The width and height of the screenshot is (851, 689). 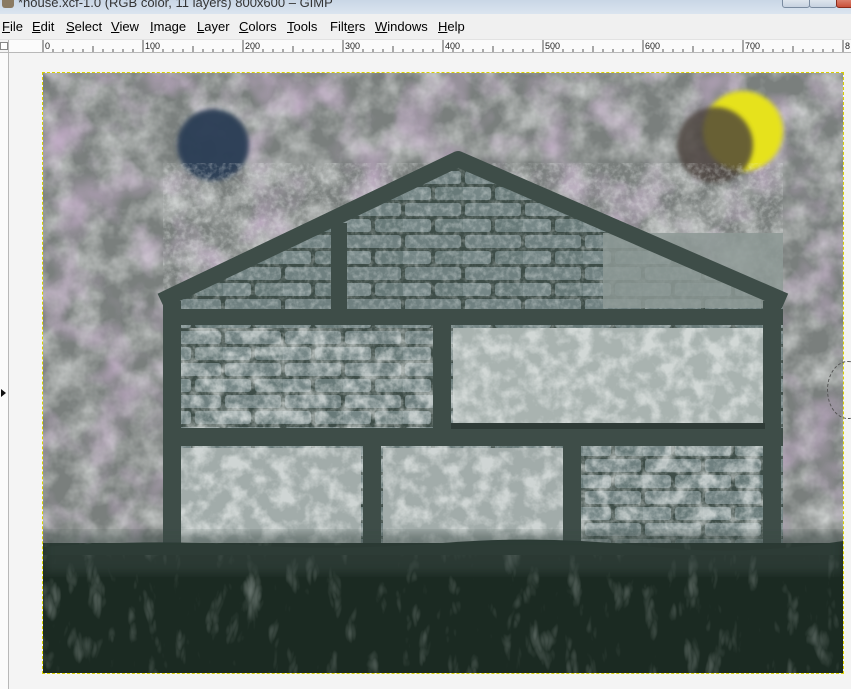 I want to click on frame-mid-beam, so click(x=473, y=437).